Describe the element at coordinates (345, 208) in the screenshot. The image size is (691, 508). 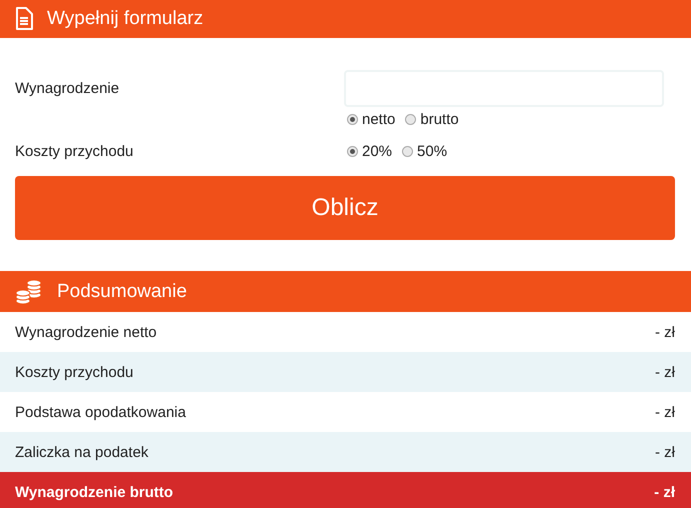
I see `calculate-button: Oblicz` at that location.